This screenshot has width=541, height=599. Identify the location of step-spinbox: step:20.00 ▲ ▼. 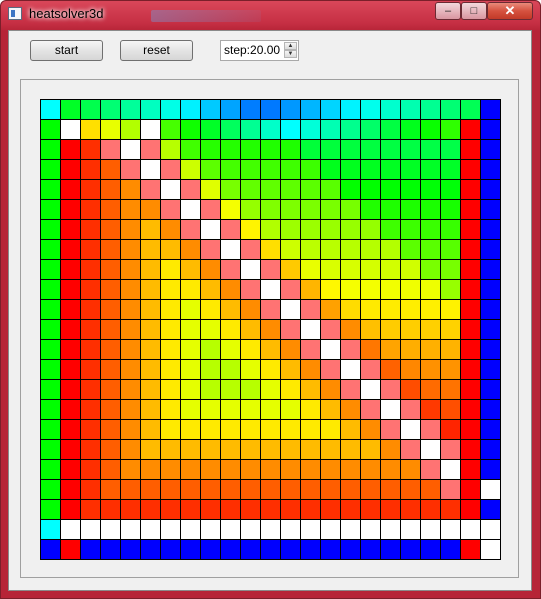
(259, 50).